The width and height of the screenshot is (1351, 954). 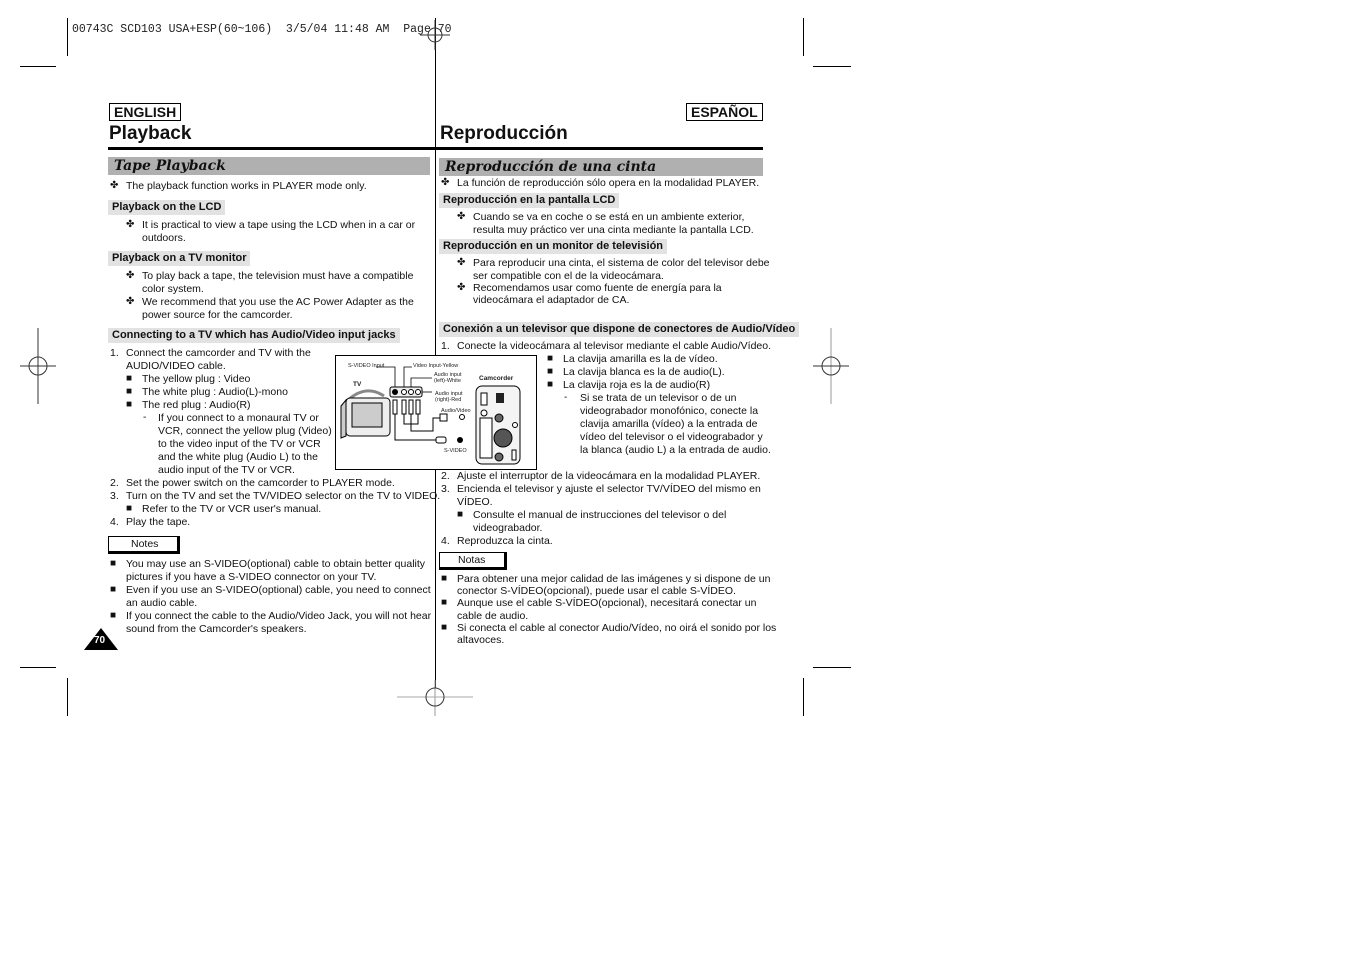 I want to click on step-number: 1., so click(x=445, y=346).